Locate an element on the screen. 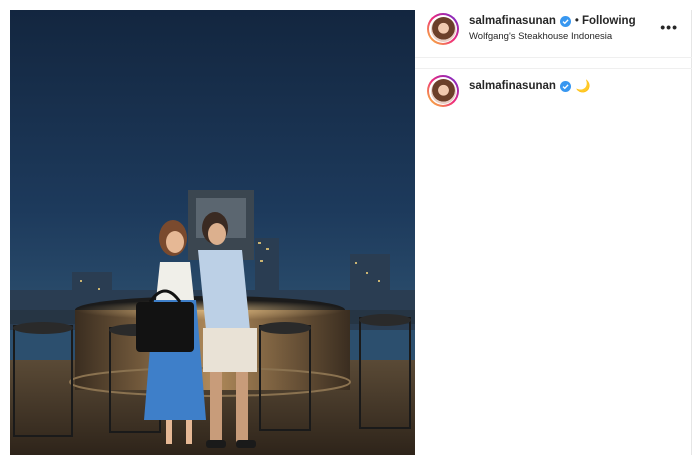 Image resolution: width=700 pixels, height=465 pixels. verified-badge-icon is located at coordinates (565, 21).